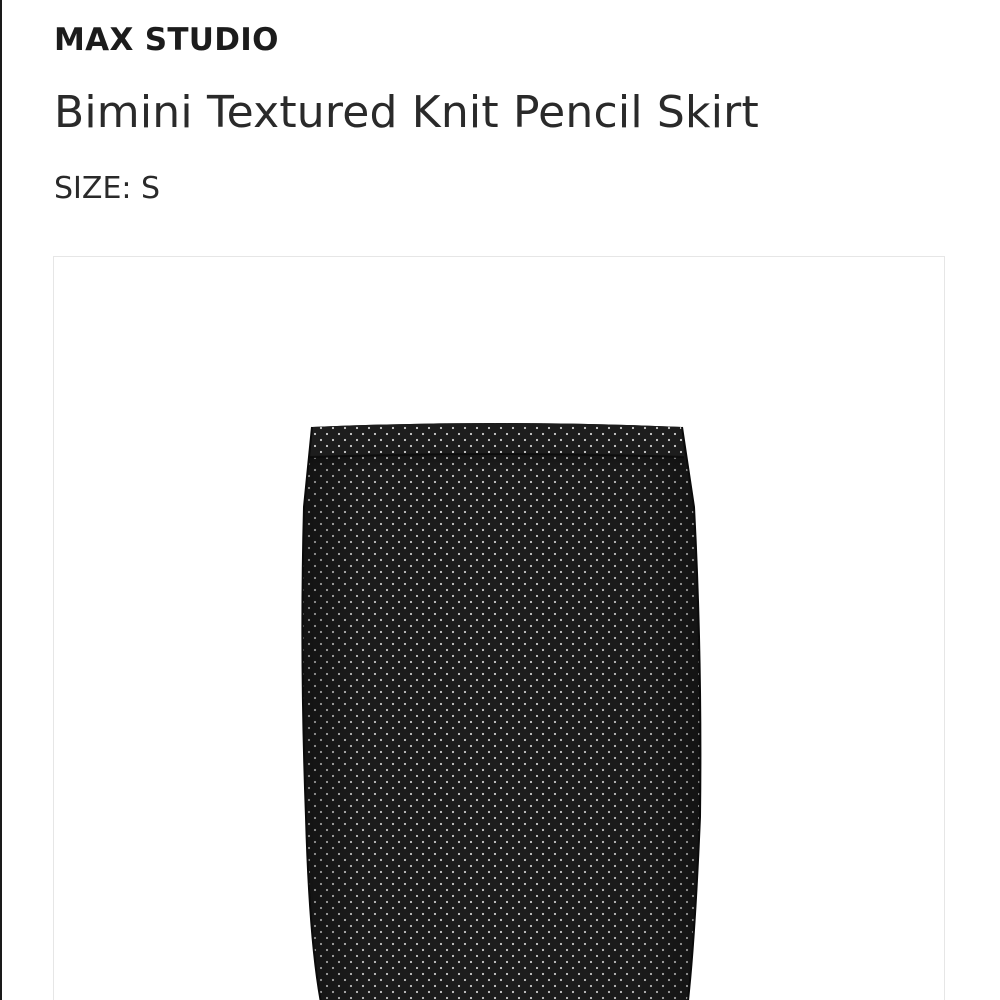 Image resolution: width=1000 pixels, height=1000 pixels. What do you see at coordinates (107, 188) in the screenshot?
I see `size-label: SIZE: S` at bounding box center [107, 188].